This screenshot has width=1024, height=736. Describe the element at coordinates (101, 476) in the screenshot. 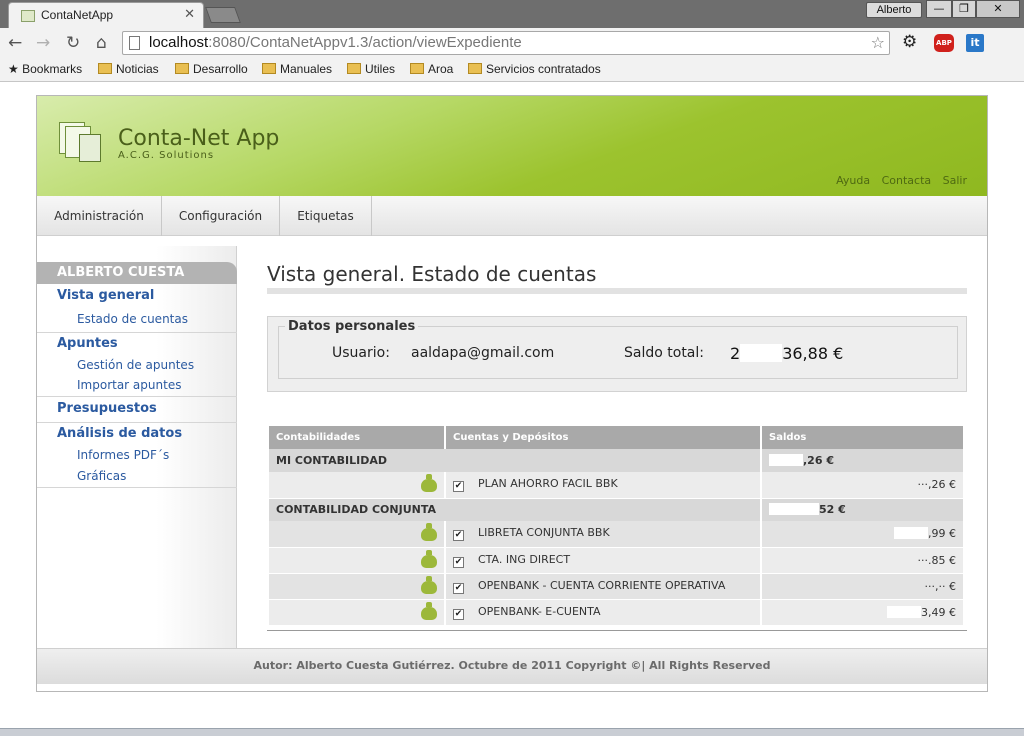

I see `sidebar-item-graficas: Gráficas` at that location.